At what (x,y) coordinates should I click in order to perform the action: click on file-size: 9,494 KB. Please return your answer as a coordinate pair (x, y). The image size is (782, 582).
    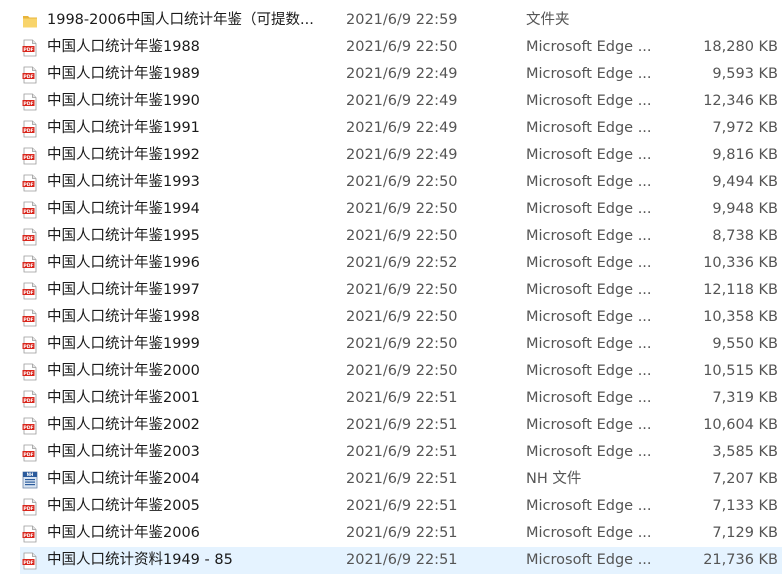
    Looking at the image, I should click on (745, 182).